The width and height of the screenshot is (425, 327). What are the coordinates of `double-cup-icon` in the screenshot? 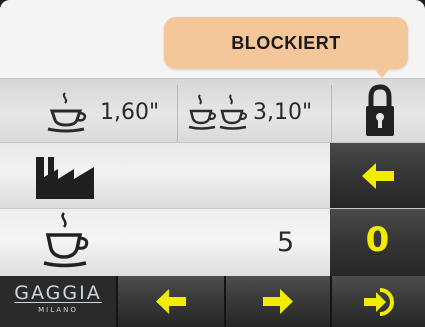 It's located at (217, 112).